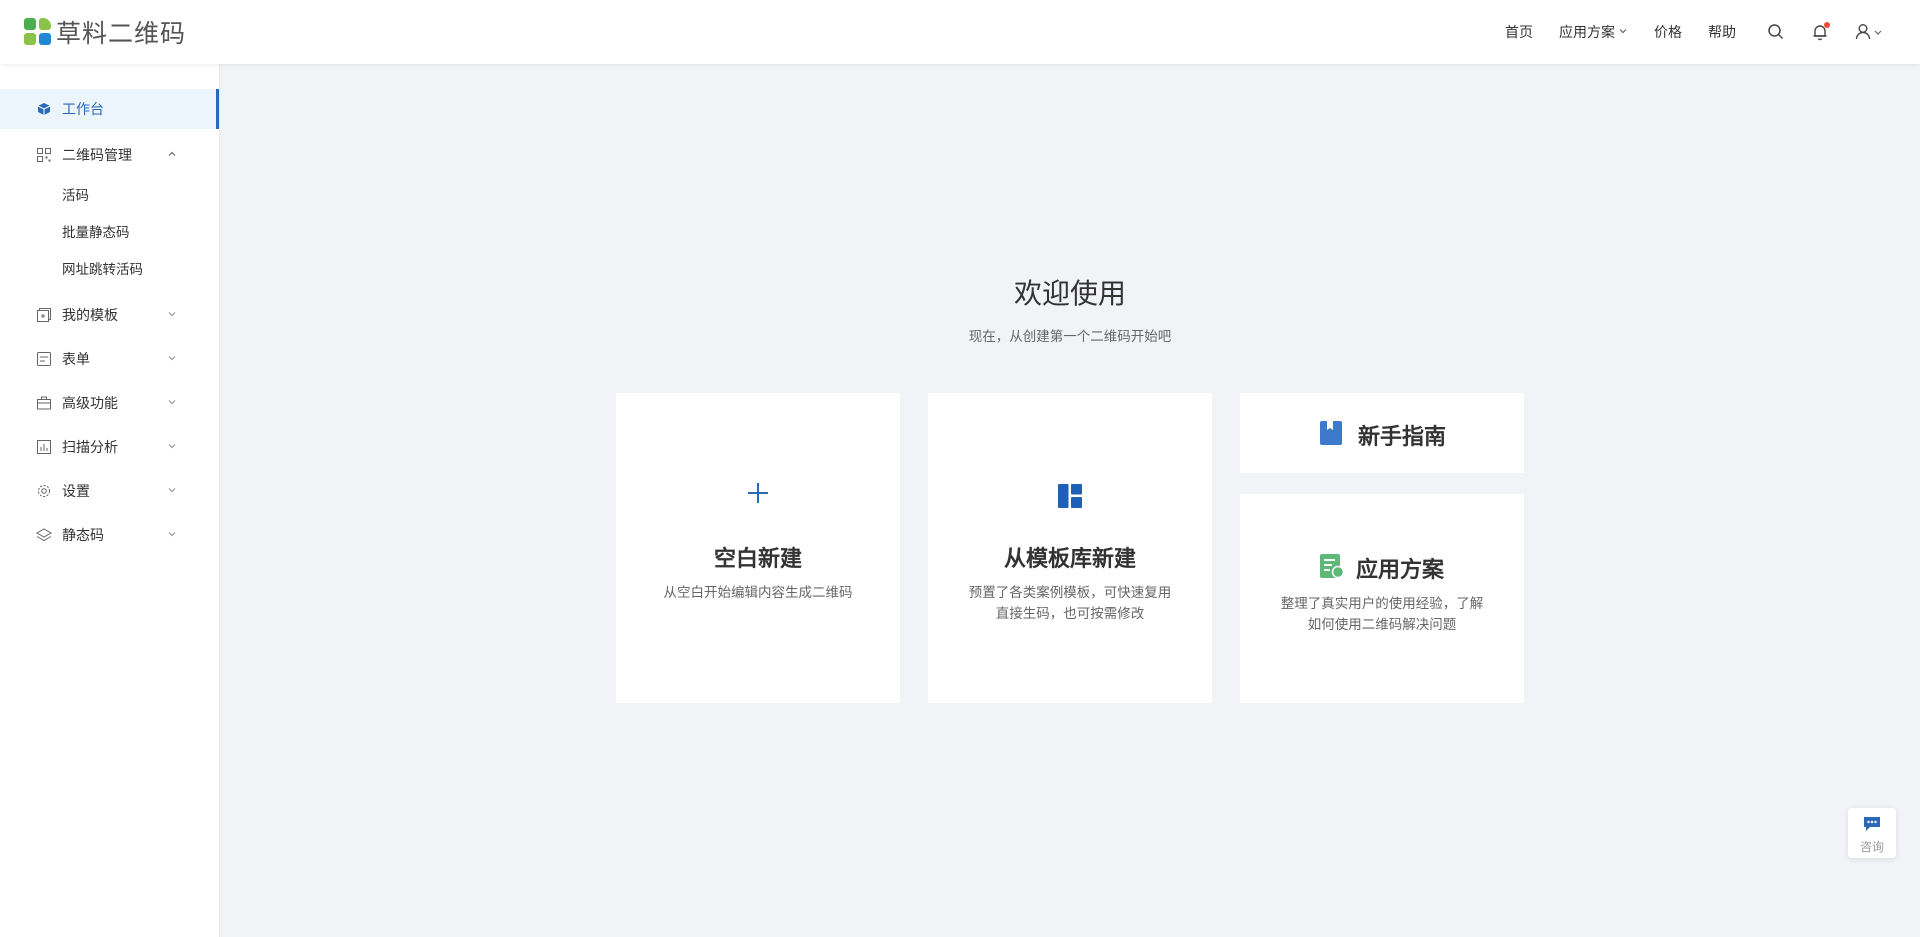 The height and width of the screenshot is (937, 1920). What do you see at coordinates (83, 110) in the screenshot?
I see `sidebar-item-label: 工作台` at bounding box center [83, 110].